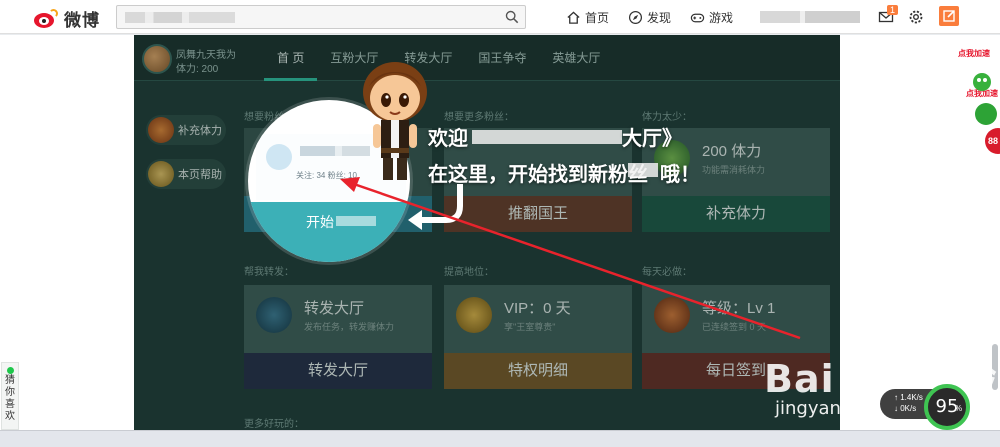  I want to click on speedup-ad-label: 点我加速, so click(974, 53).